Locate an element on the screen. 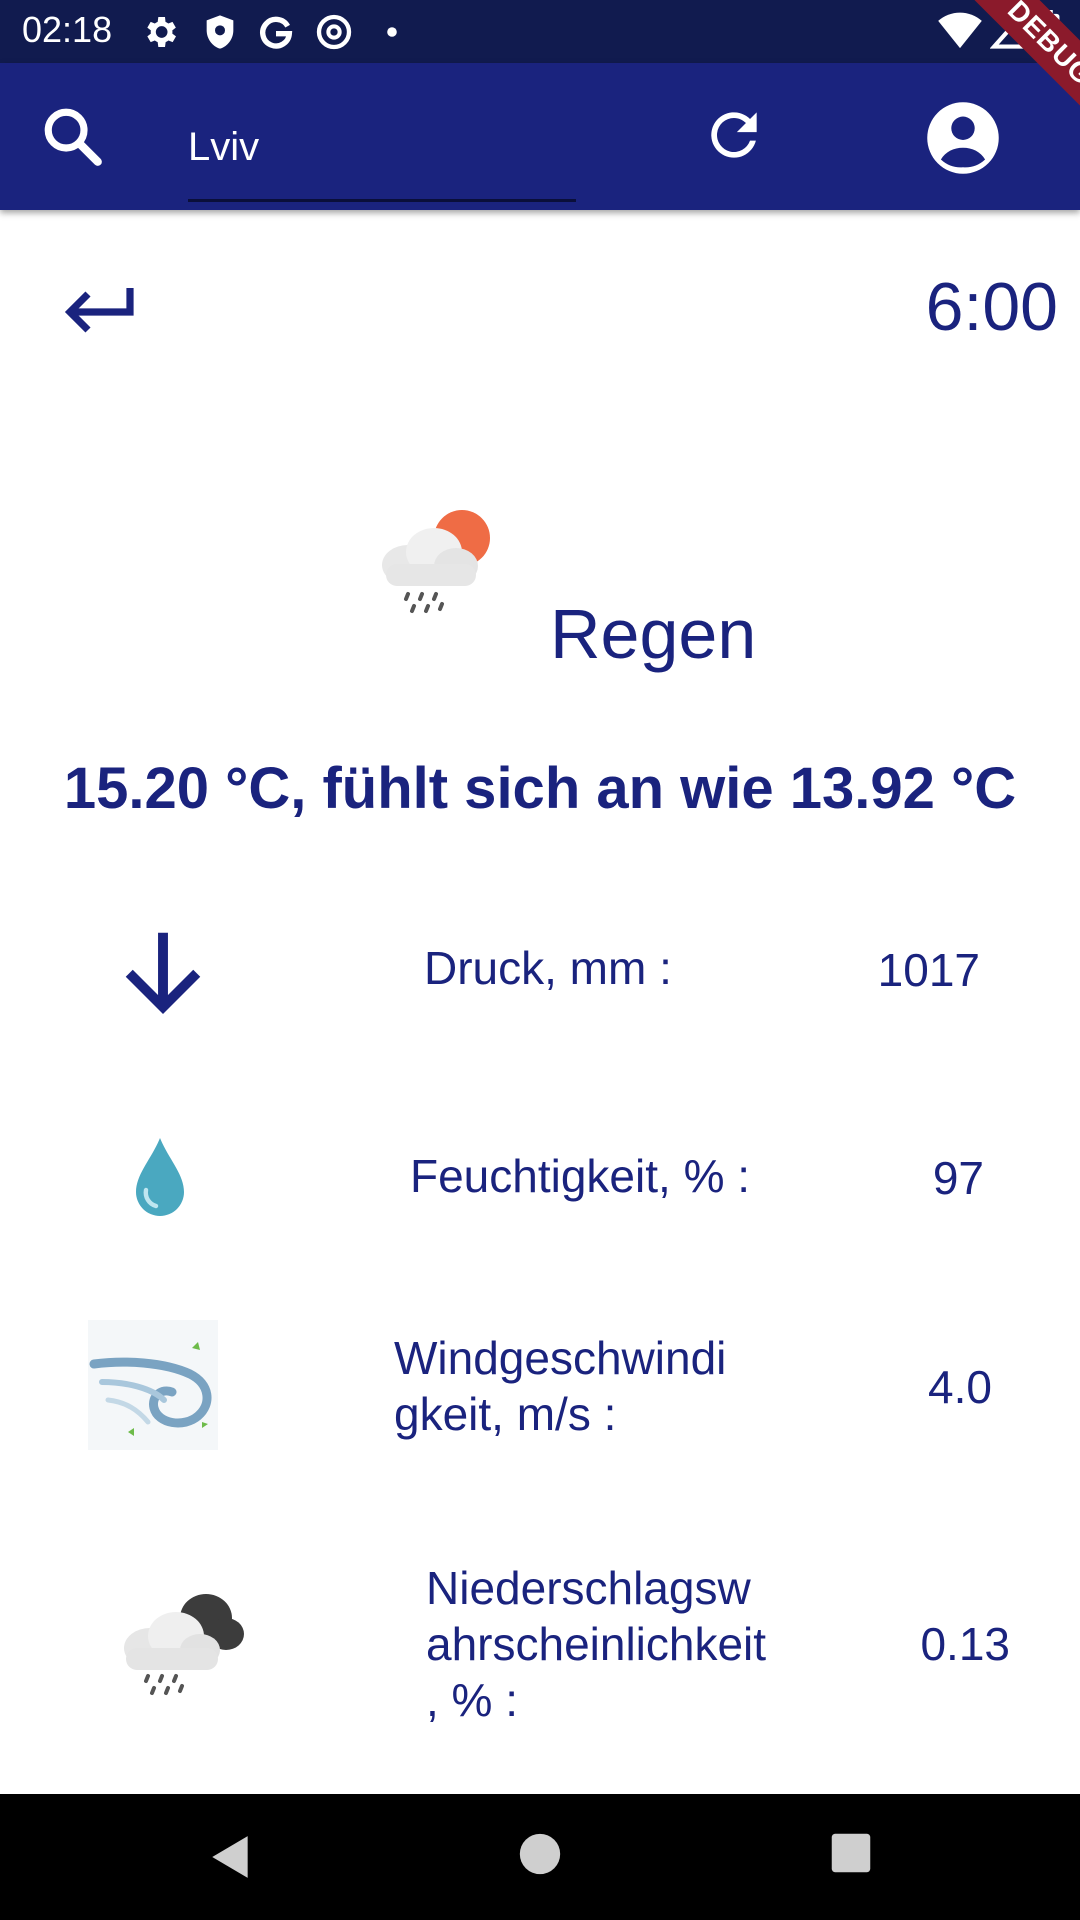  precipitation-label: Niederschlagsw ahrscheinlichkeit , % : is located at coordinates (596, 1644).